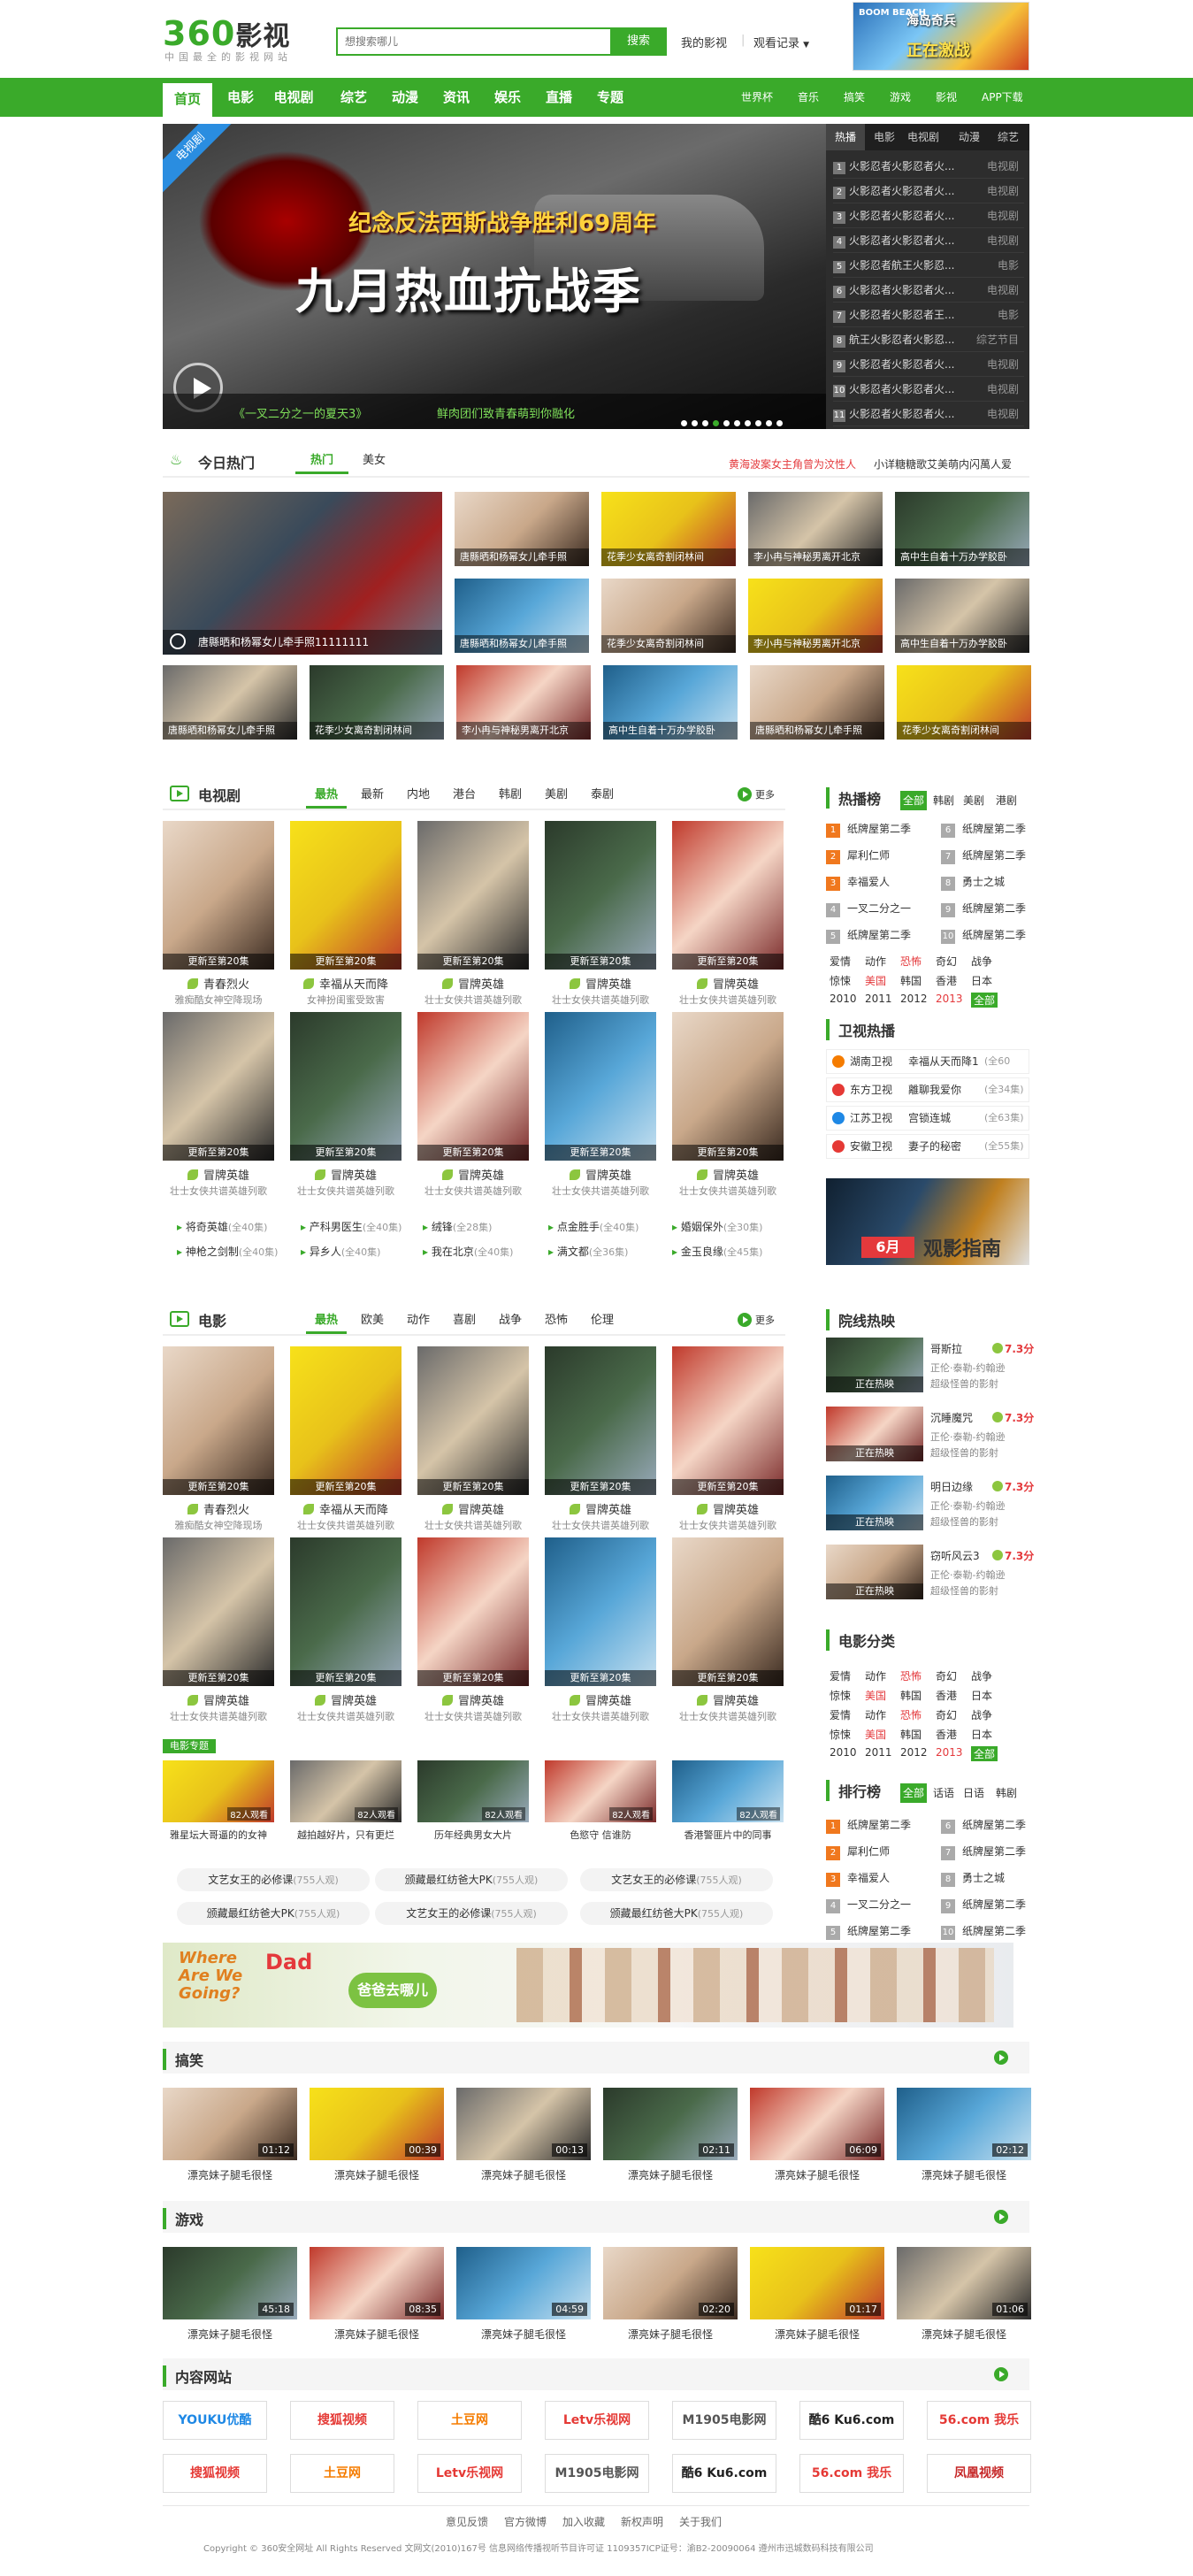 This screenshot has height=2576, width=1193. I want to click on partner-logo: 搜狐视频, so click(215, 2473).